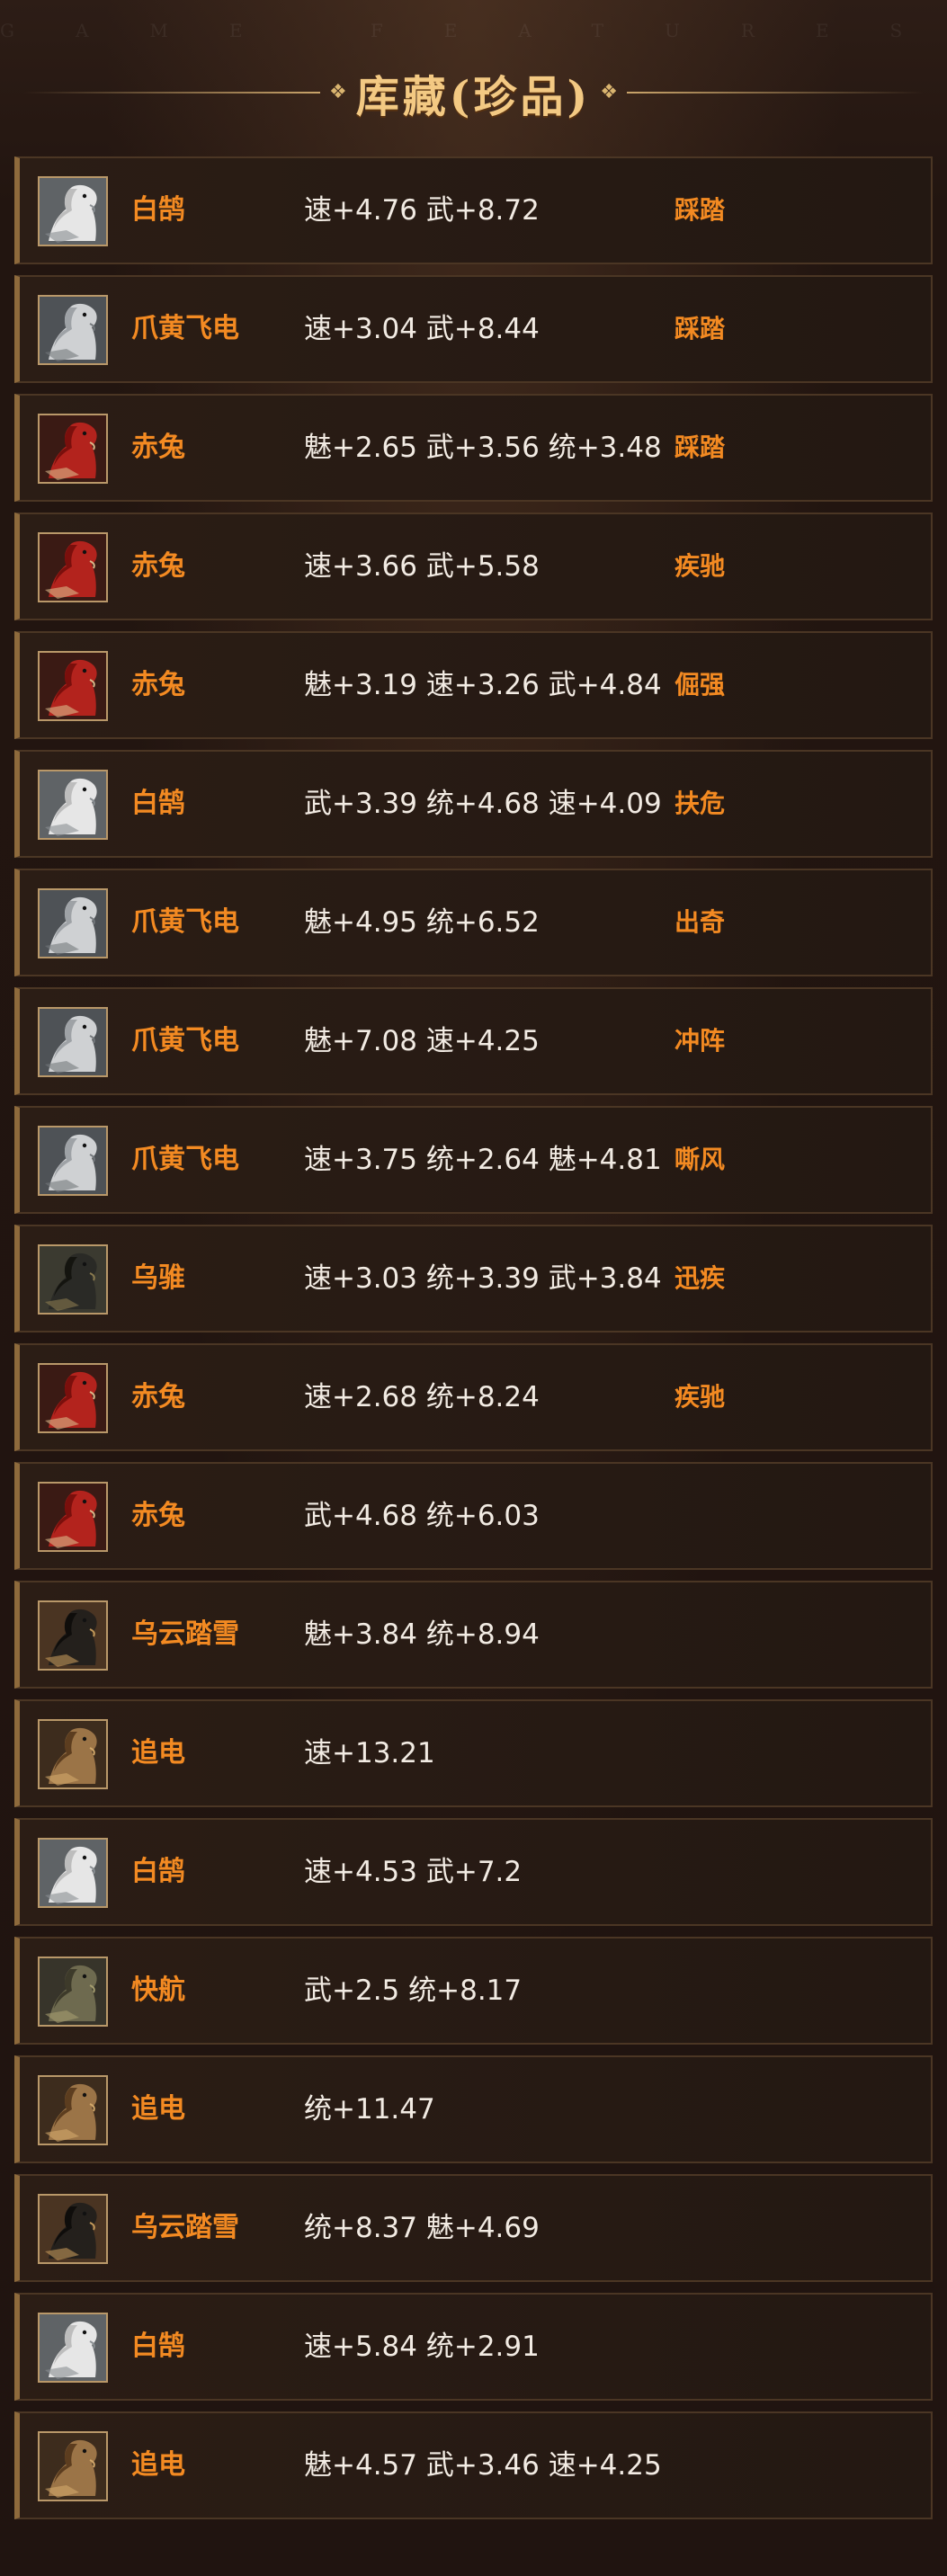 The height and width of the screenshot is (2576, 947). Describe the element at coordinates (422, 1635) in the screenshot. I see `item-stats: 魅+3.84 统+8.94` at that location.